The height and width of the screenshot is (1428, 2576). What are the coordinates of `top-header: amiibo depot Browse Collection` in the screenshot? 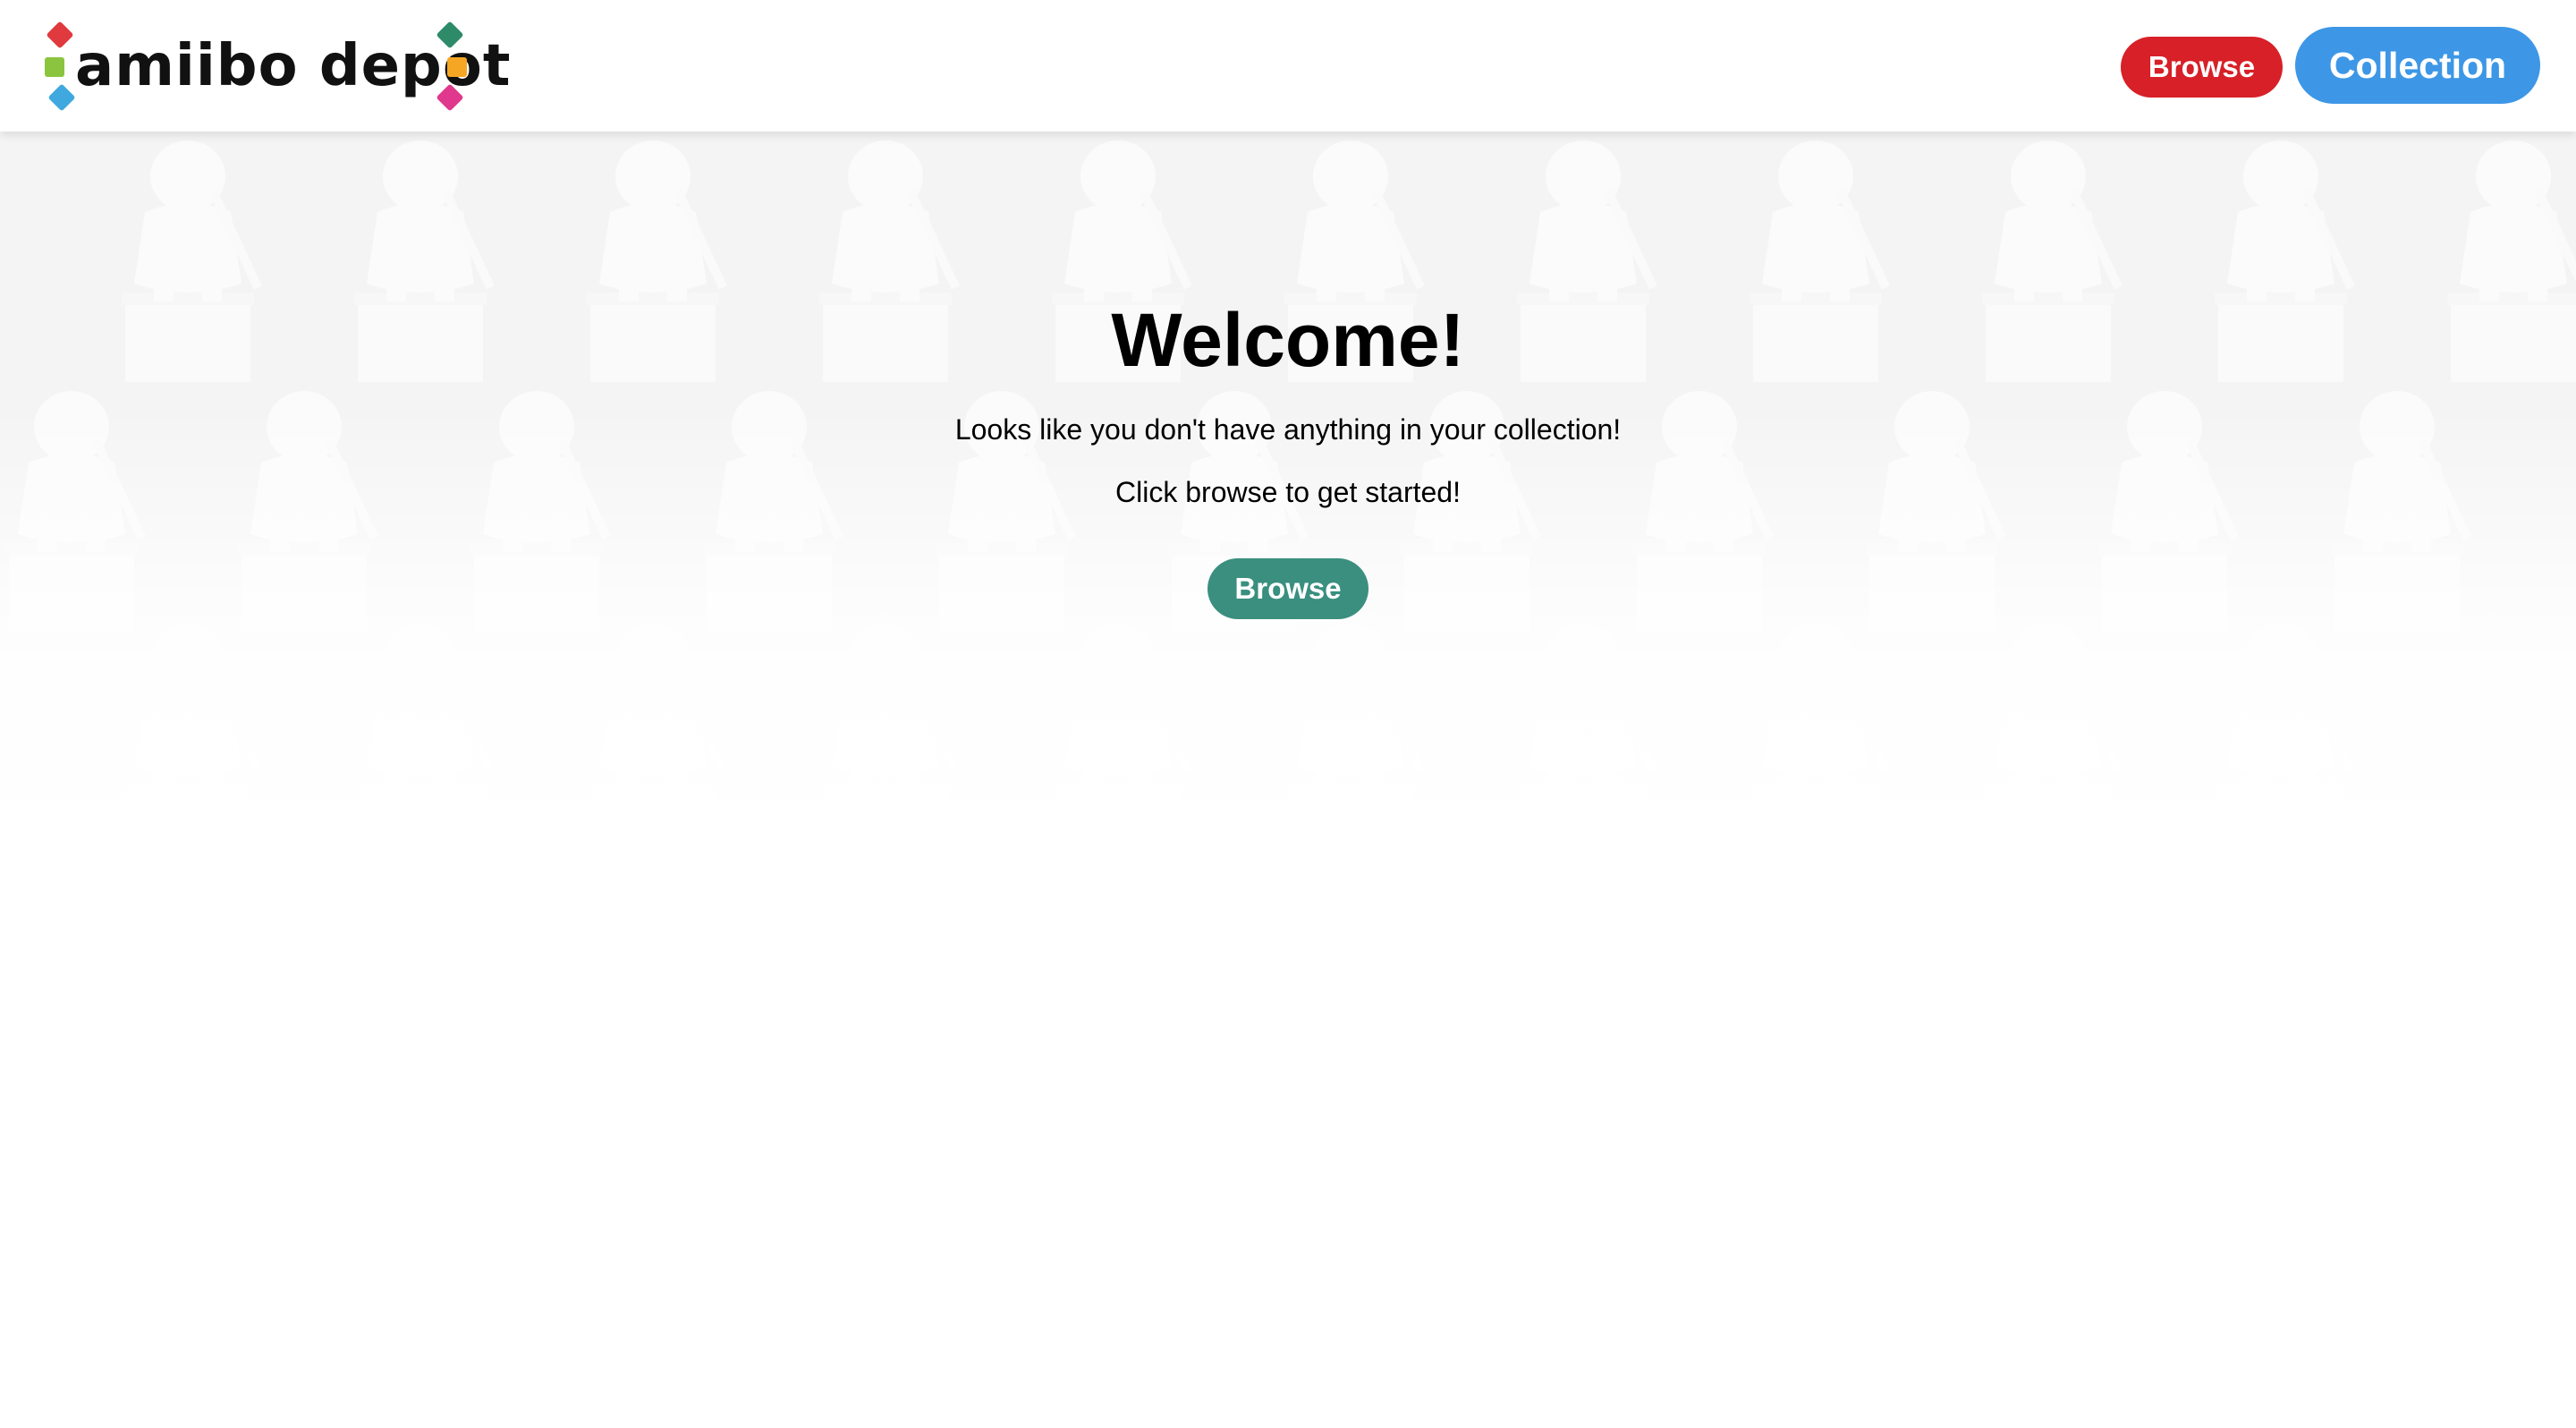 It's located at (1288, 66).